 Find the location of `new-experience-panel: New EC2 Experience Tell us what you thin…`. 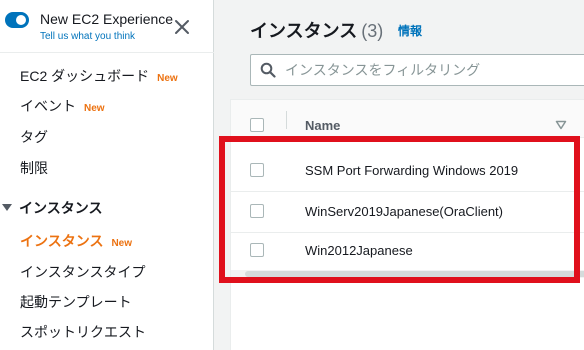

new-experience-panel: New EC2 Experience Tell us what you thin… is located at coordinates (107, 26).